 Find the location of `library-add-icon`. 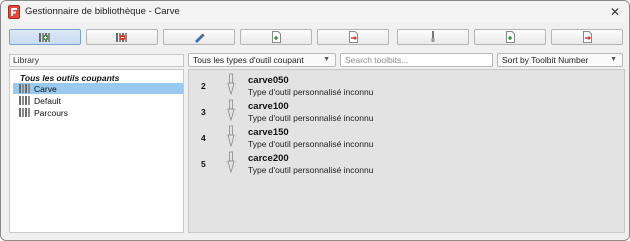

library-add-icon is located at coordinates (44, 37).